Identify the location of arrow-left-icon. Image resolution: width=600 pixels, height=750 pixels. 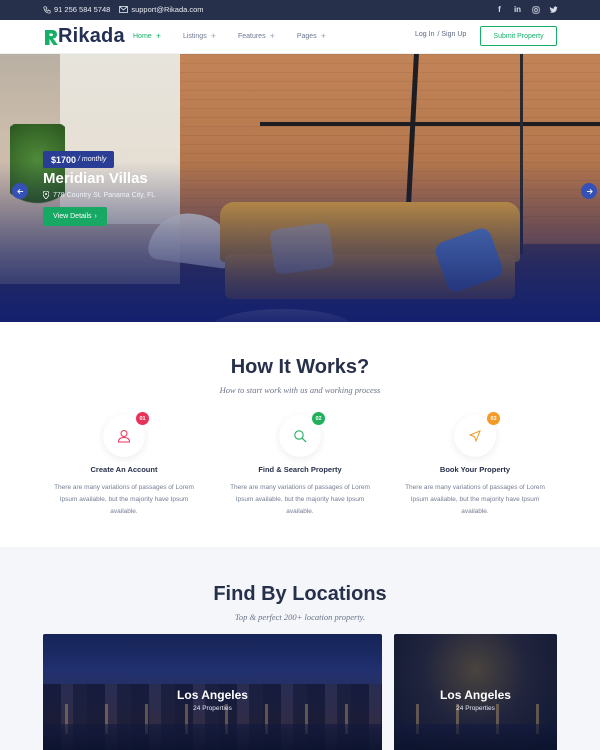
(19, 191).